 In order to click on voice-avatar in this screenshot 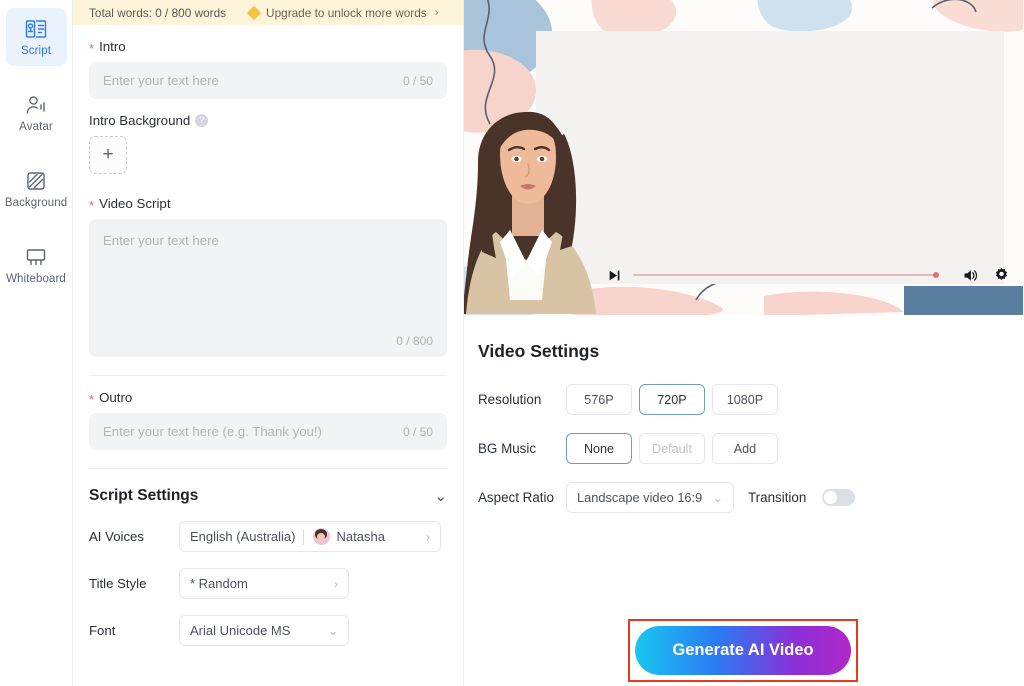, I will do `click(321, 536)`.